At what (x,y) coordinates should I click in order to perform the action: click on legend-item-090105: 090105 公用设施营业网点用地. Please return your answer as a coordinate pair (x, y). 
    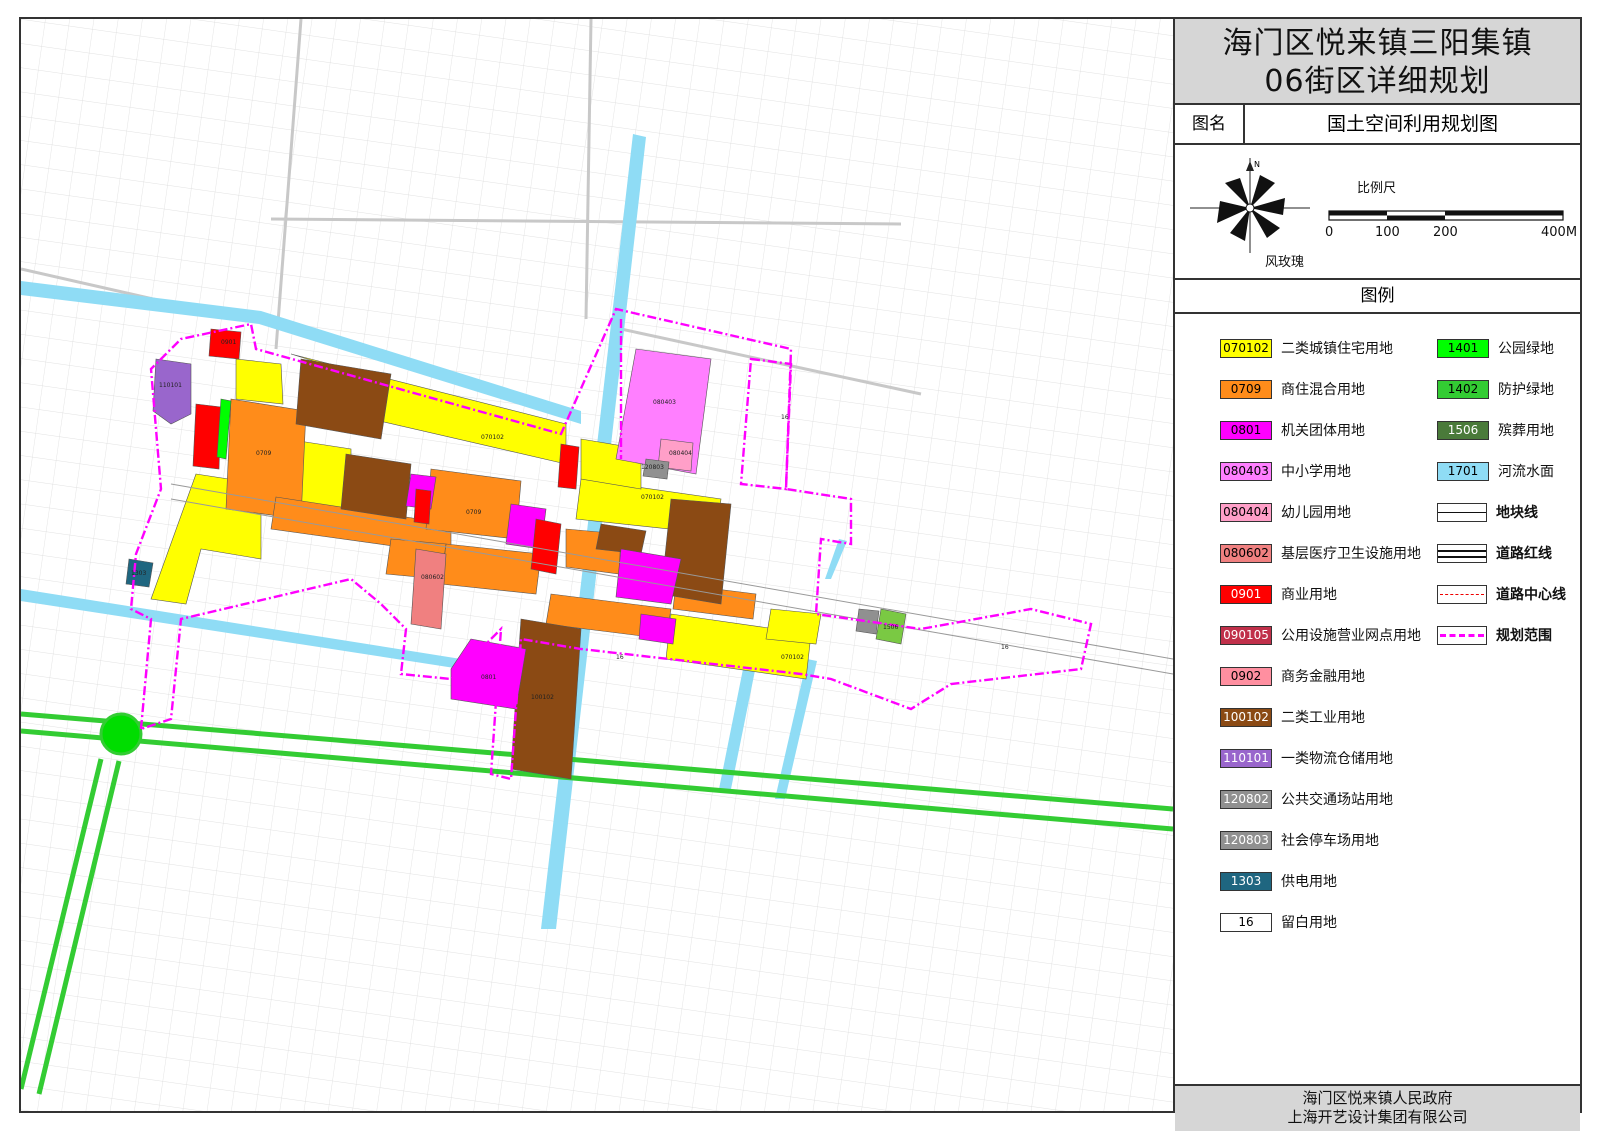
    Looking at the image, I should click on (1320, 635).